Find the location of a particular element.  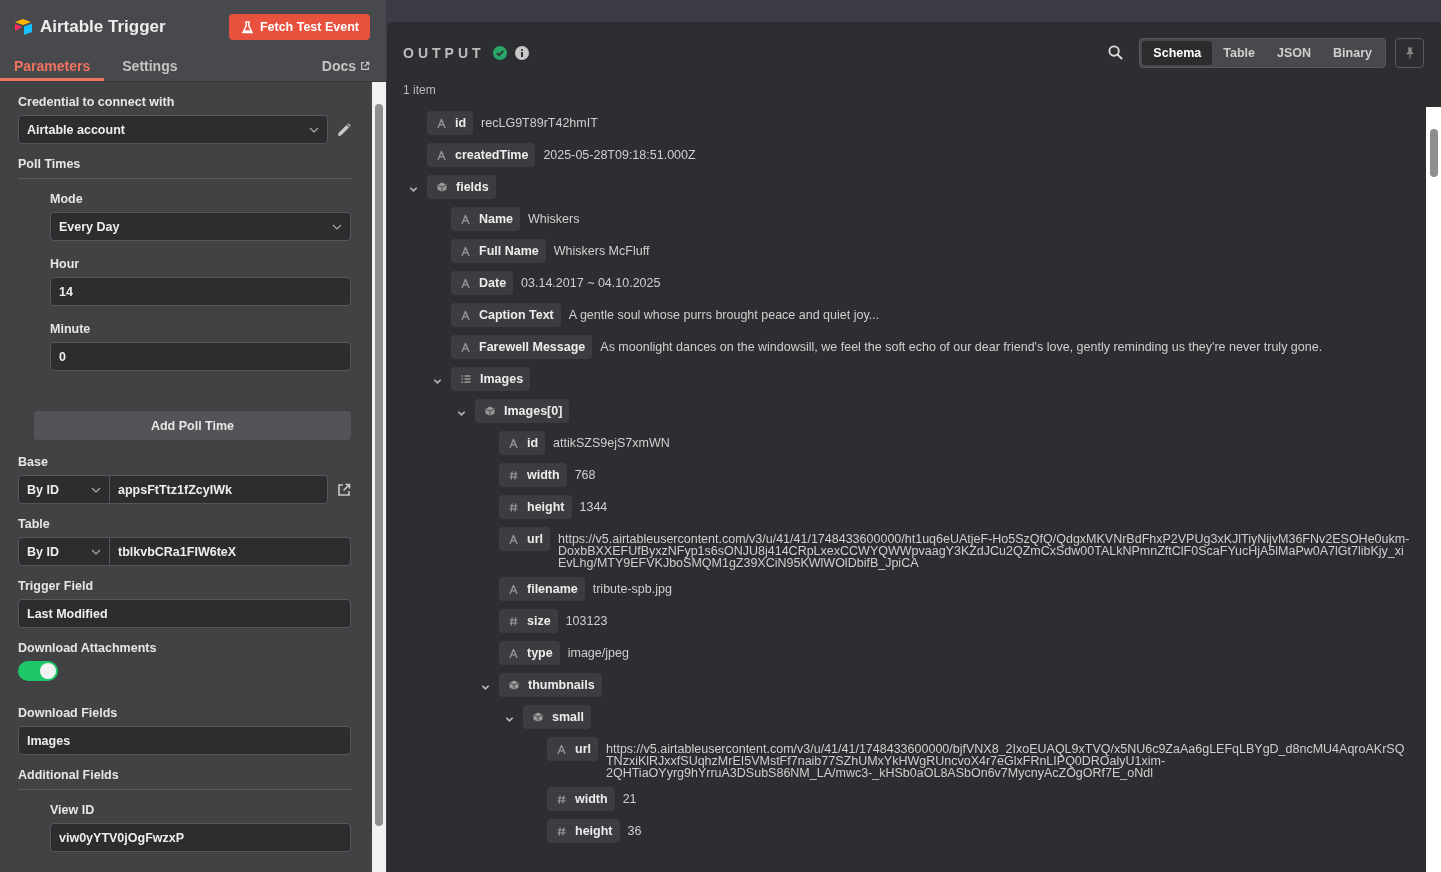

airtable-logo-icon is located at coordinates (24, 27).